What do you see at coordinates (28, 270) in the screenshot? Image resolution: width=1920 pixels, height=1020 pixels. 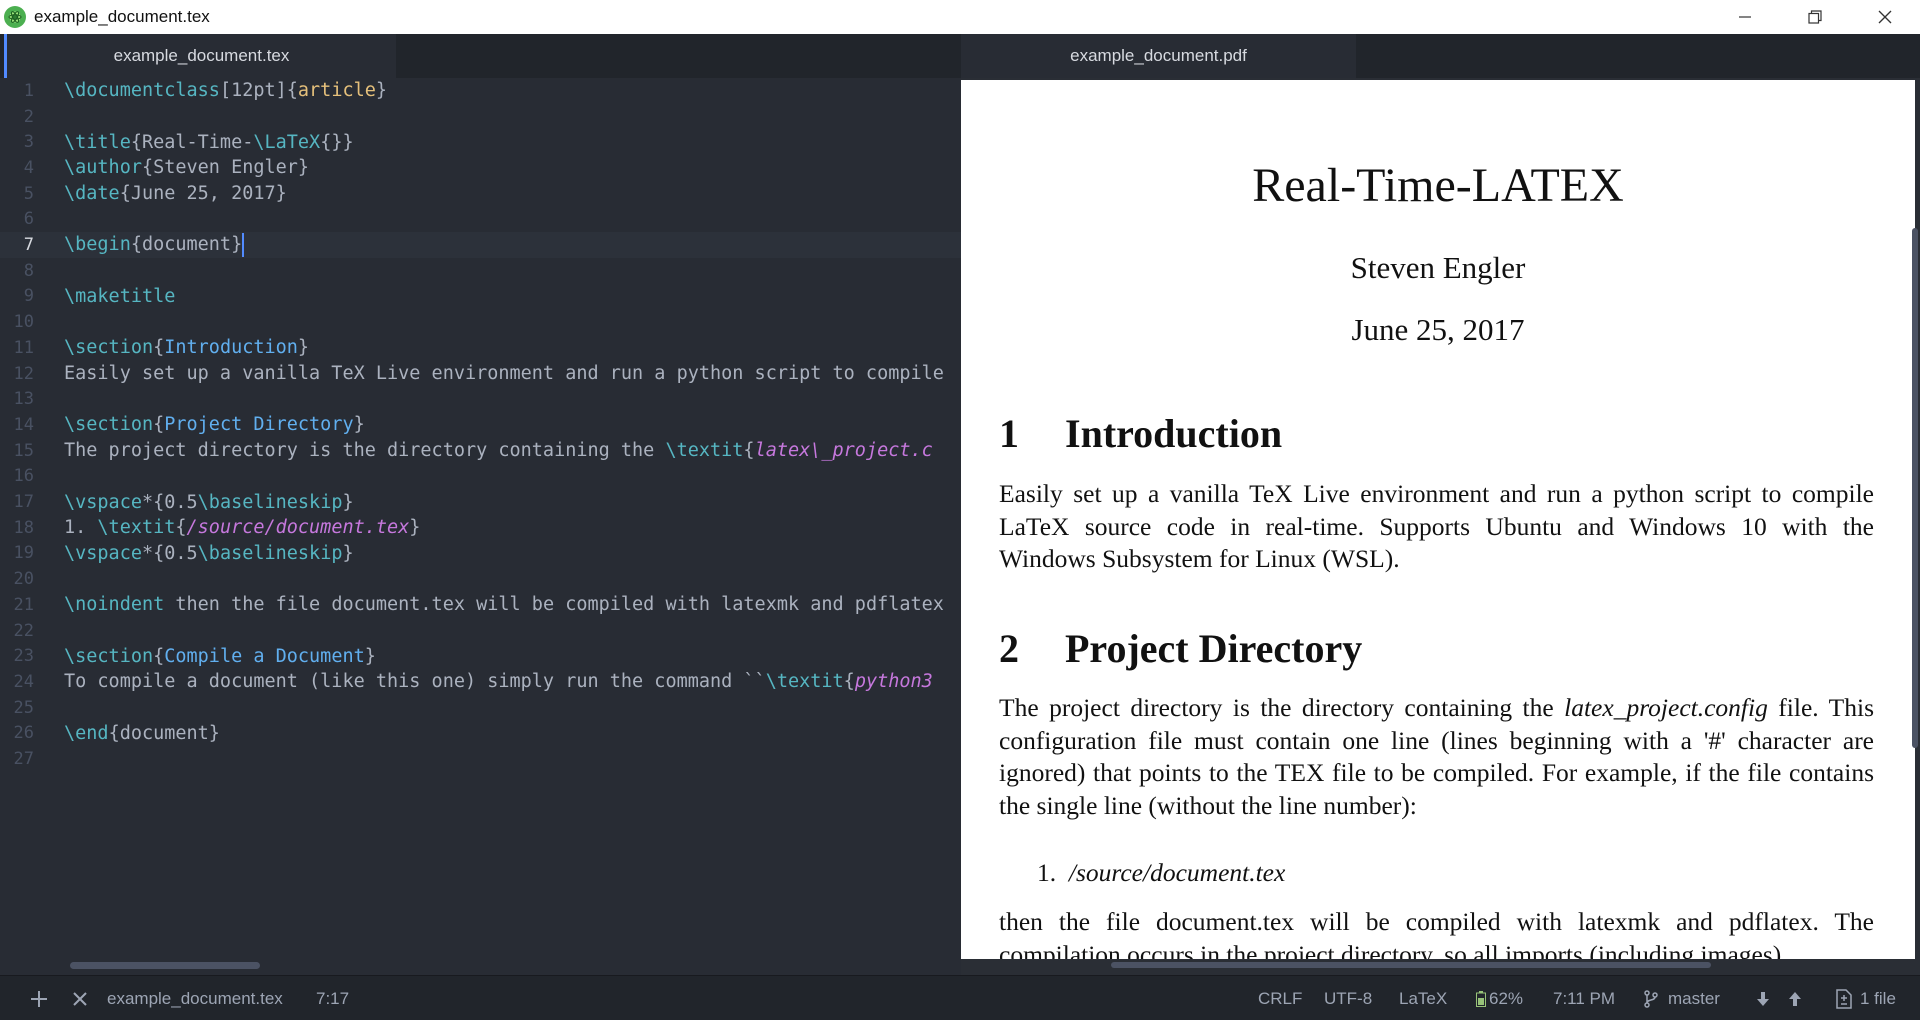 I see `line-number: 8` at bounding box center [28, 270].